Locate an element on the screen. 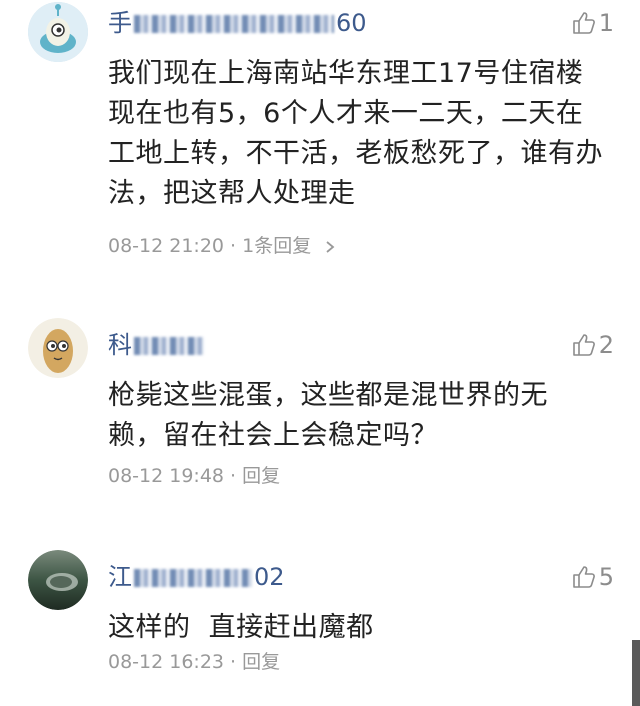  like-count: 1 is located at coordinates (606, 23).